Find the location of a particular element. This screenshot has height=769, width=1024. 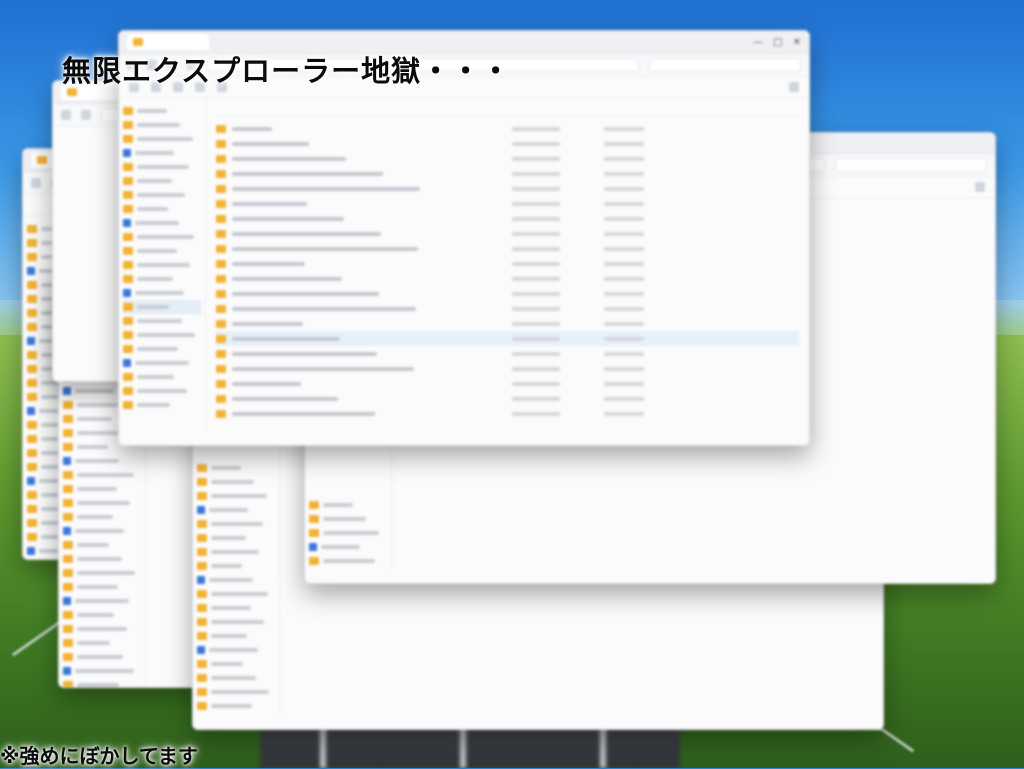

drive-icon is located at coordinates (31, 271).